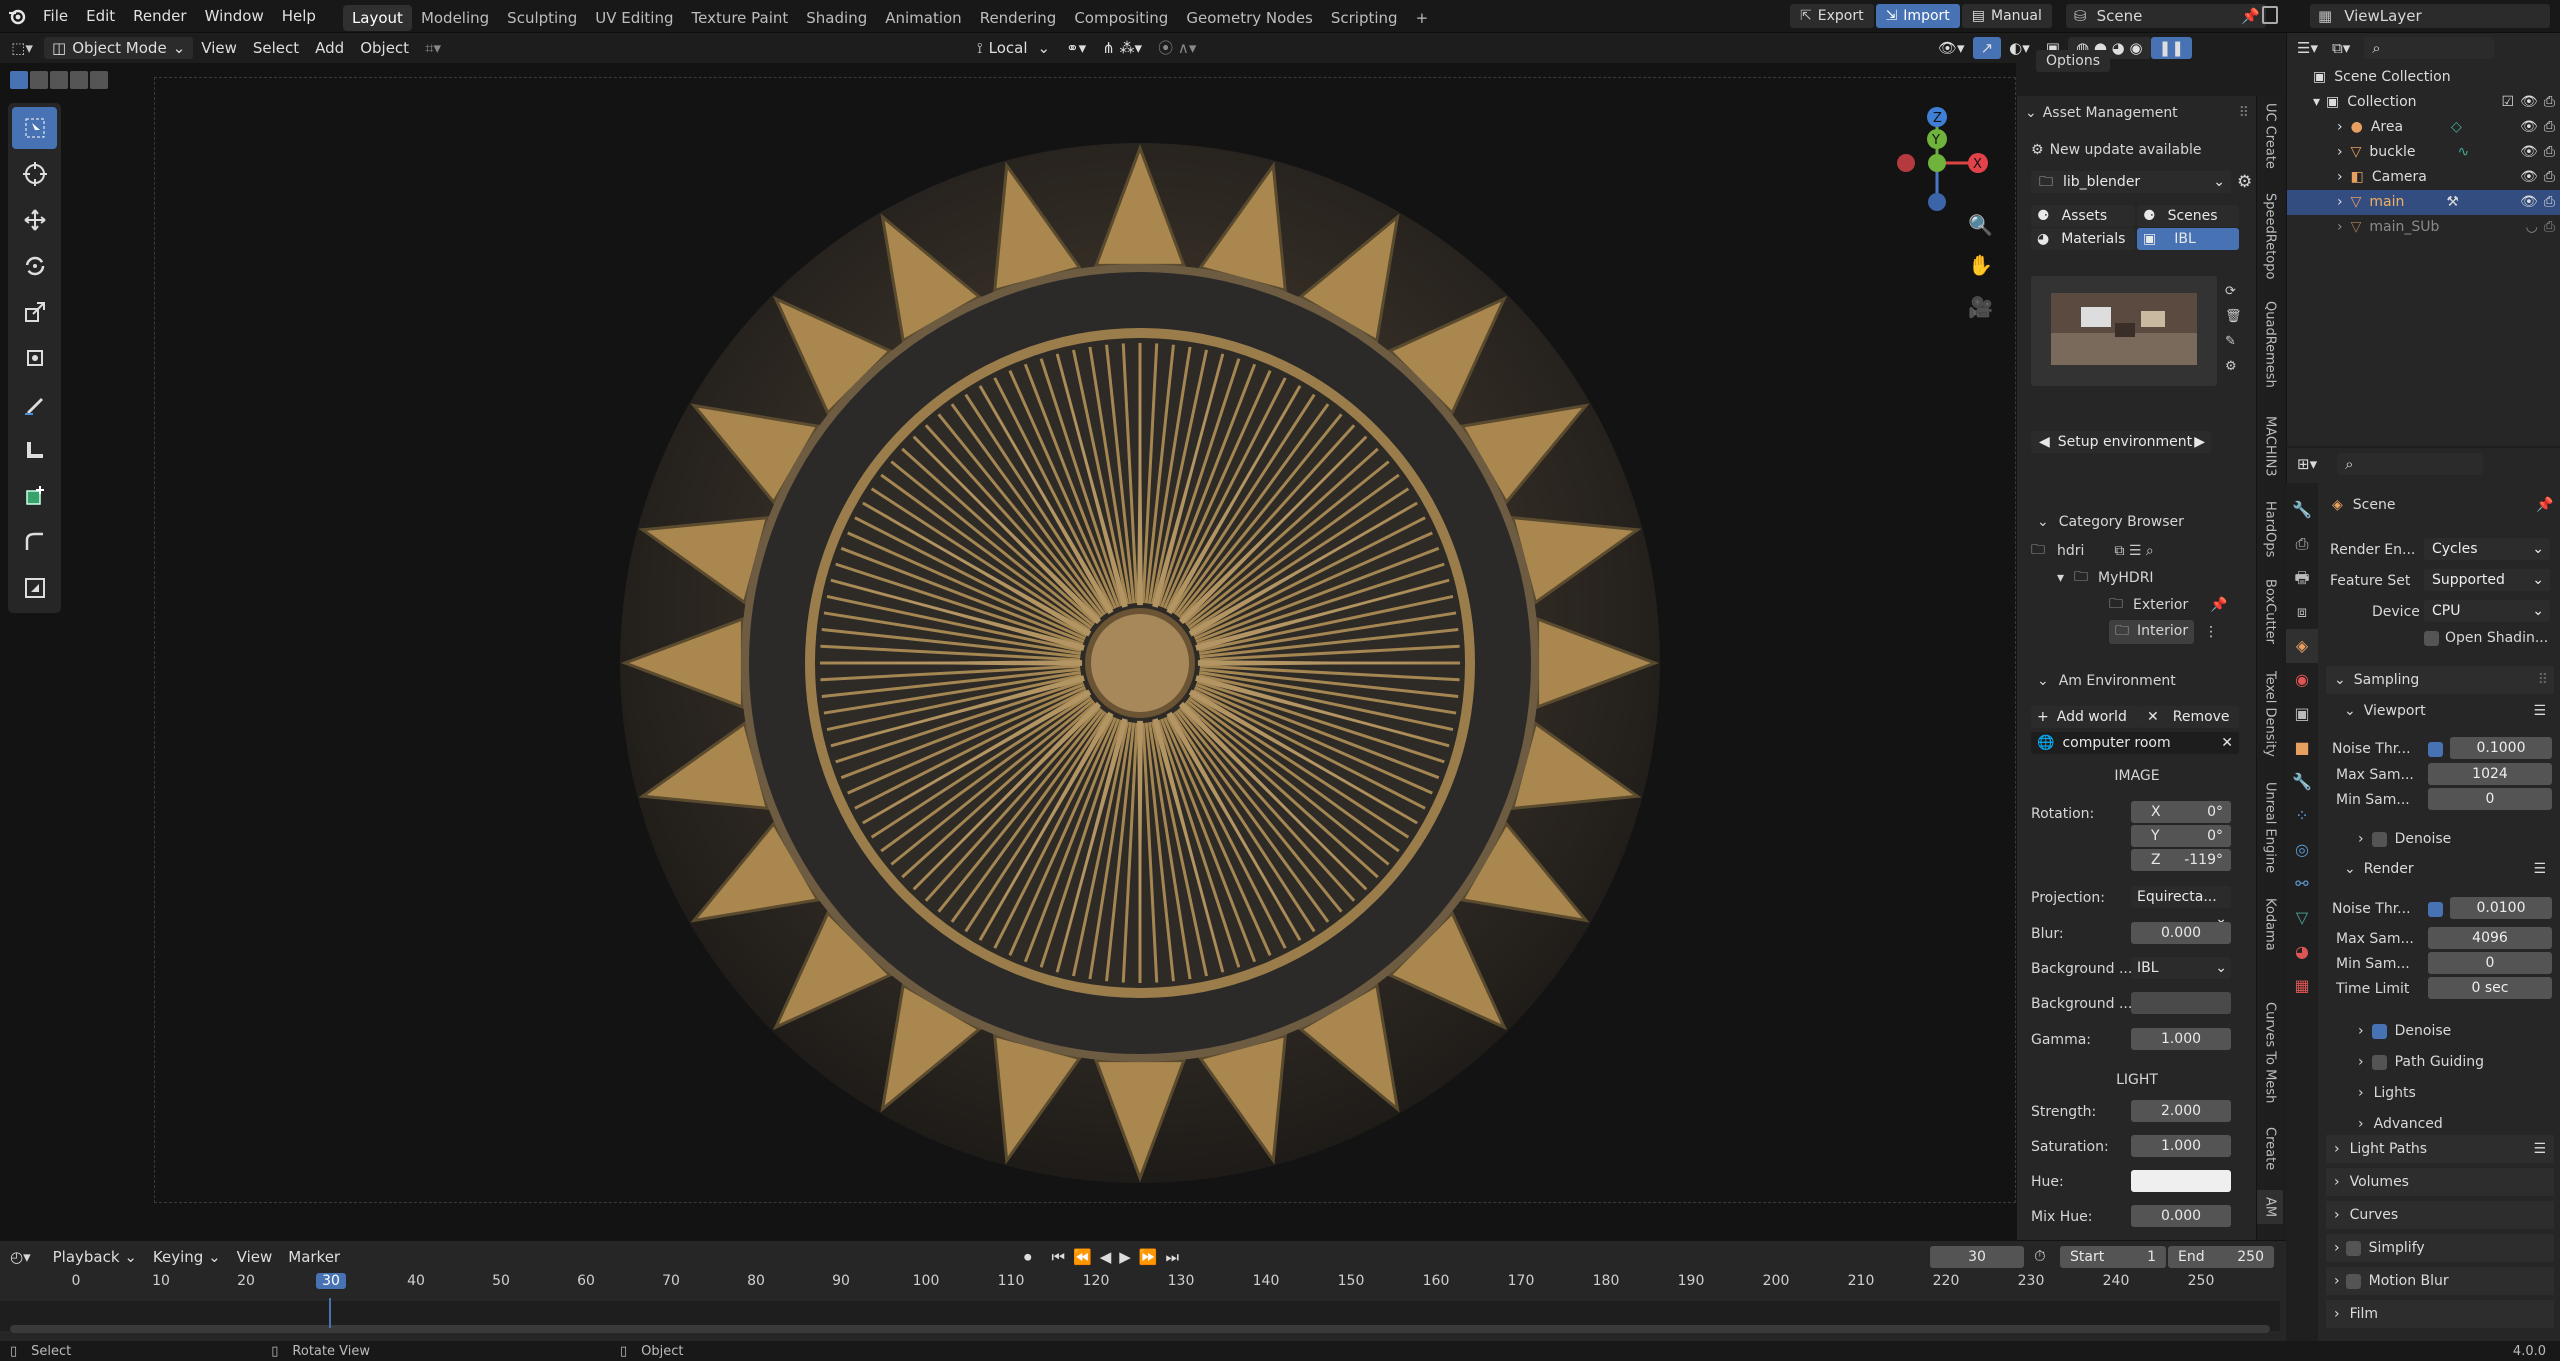 The width and height of the screenshot is (2560, 1361). What do you see at coordinates (2302, 510) in the screenshot?
I see `tool-tab-icon: 🔧` at bounding box center [2302, 510].